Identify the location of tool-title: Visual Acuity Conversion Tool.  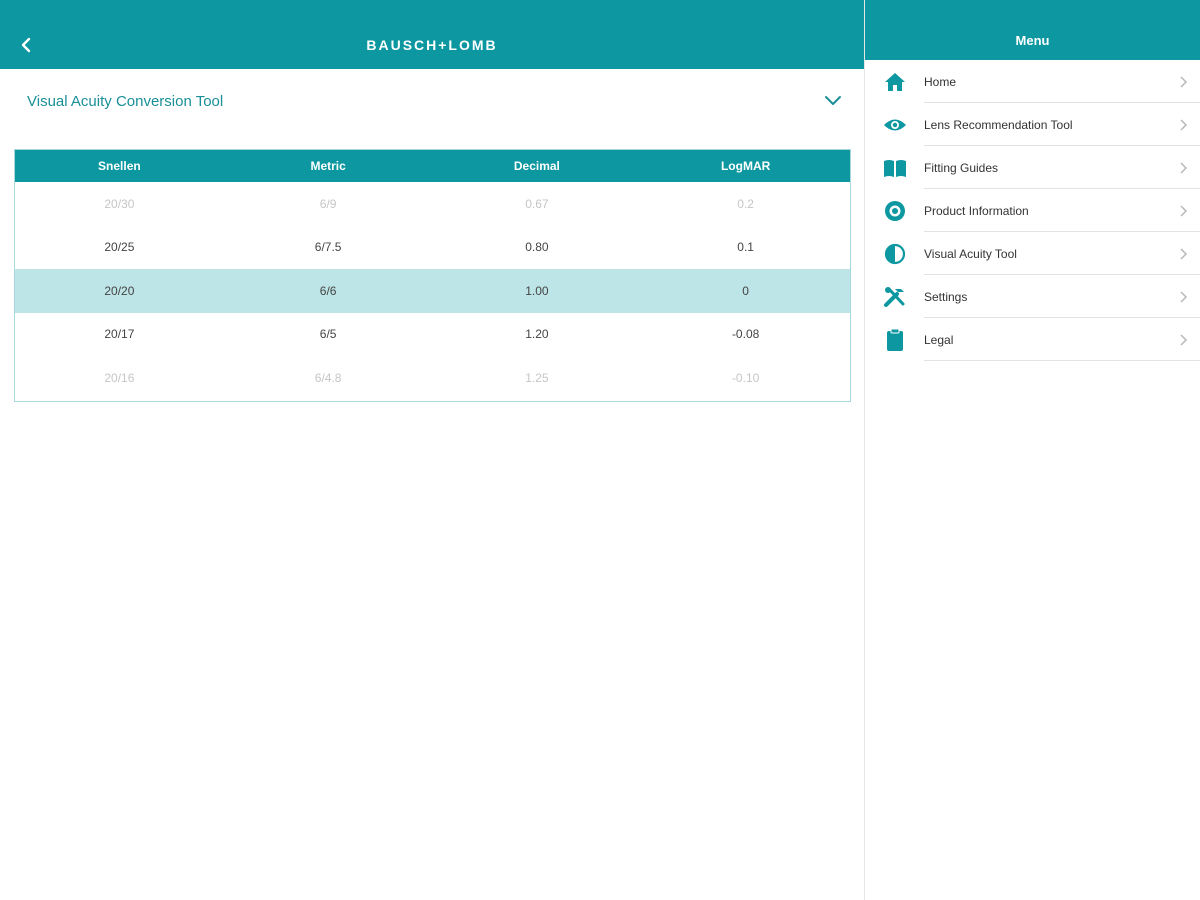
(125, 101).